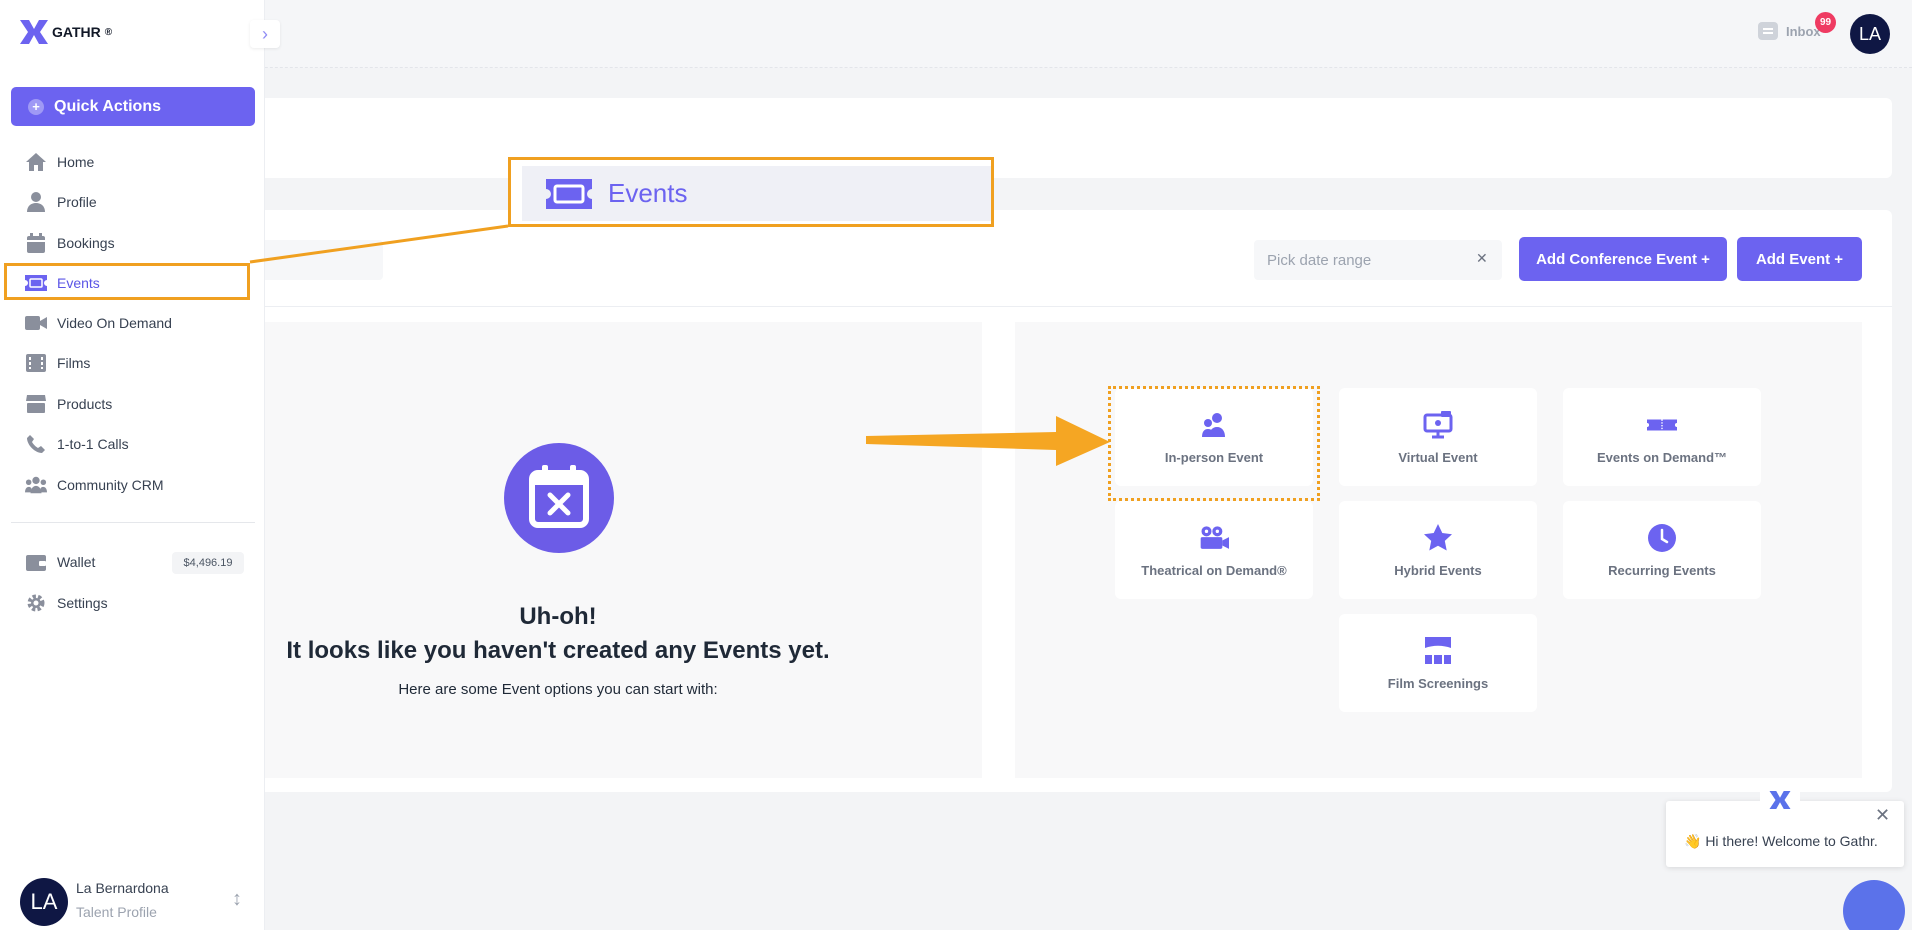 Image resolution: width=1912 pixels, height=930 pixels. I want to click on quick-actions-button: + Quick Actions, so click(133, 106).